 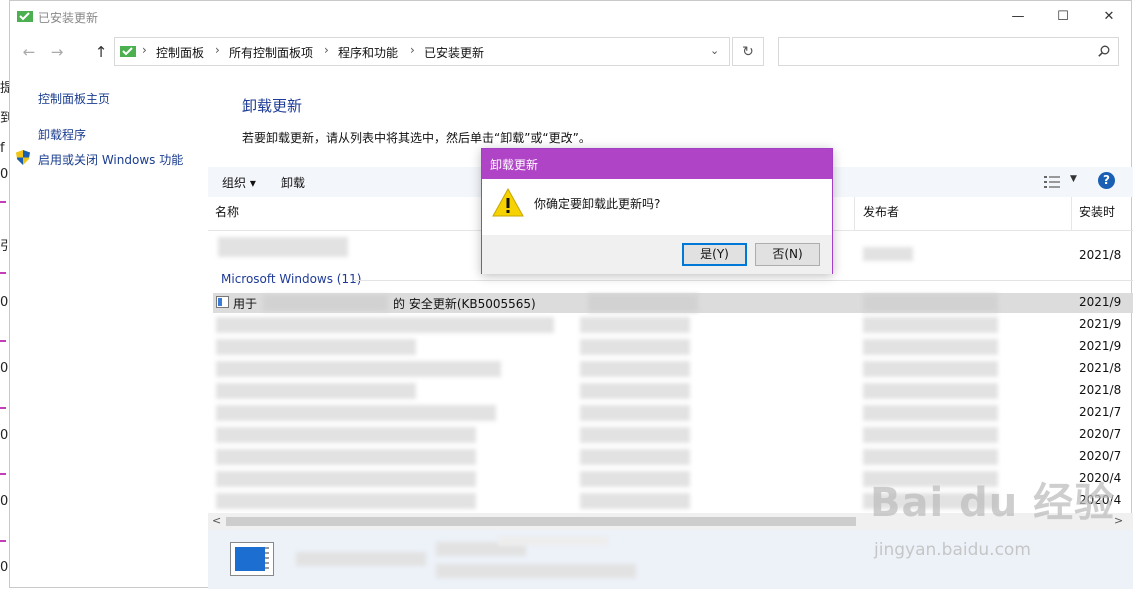 I want to click on breadcrumb-programs: 程序和功能, so click(x=368, y=52).